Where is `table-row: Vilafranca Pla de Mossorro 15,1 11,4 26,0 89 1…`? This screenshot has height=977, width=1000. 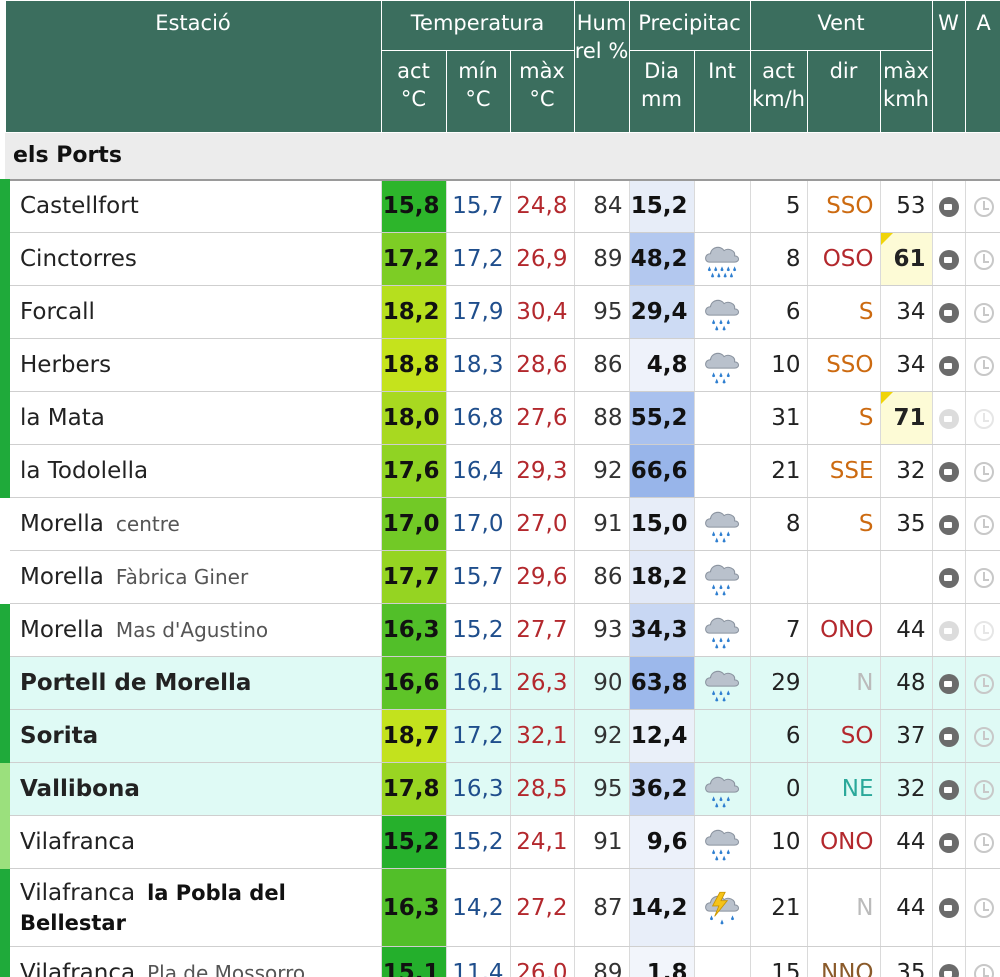 table-row: Vilafranca Pla de Mossorro 15,1 11,4 26,0 89 1… is located at coordinates (500, 961).